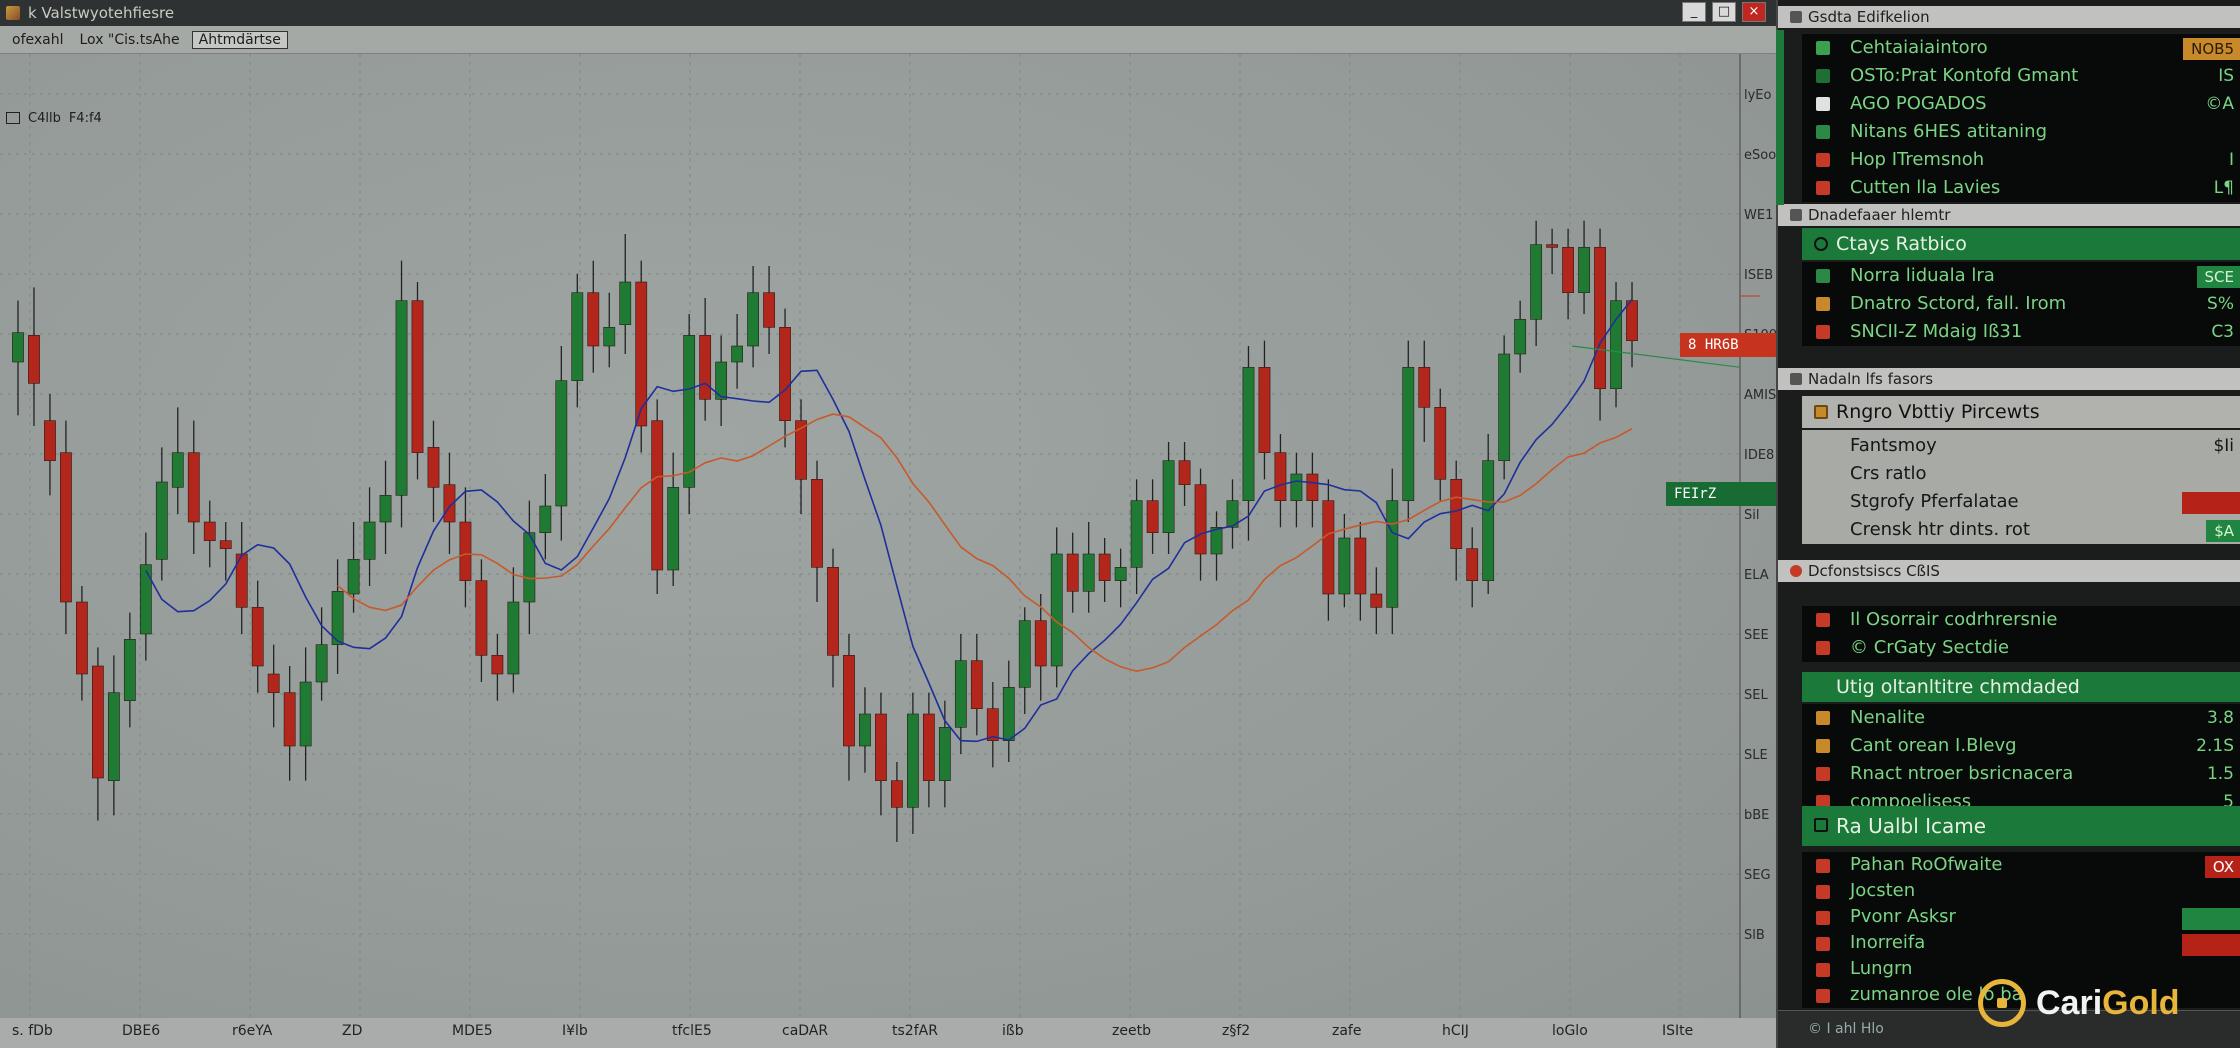 The height and width of the screenshot is (1048, 2240). Describe the element at coordinates (2021, 188) in the screenshot. I see `block1-row: Cutten lla Lavies L¶` at that location.